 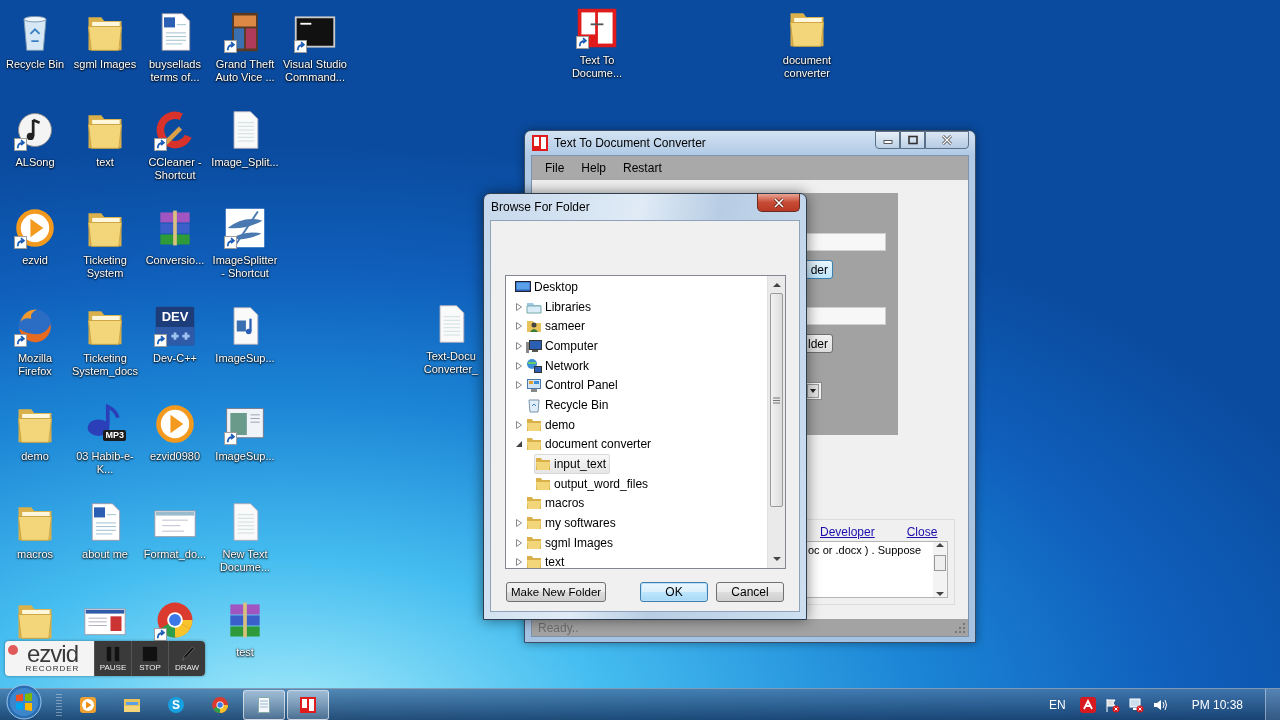 I want to click on icon-label: sgml Images, so click(x=105, y=64).